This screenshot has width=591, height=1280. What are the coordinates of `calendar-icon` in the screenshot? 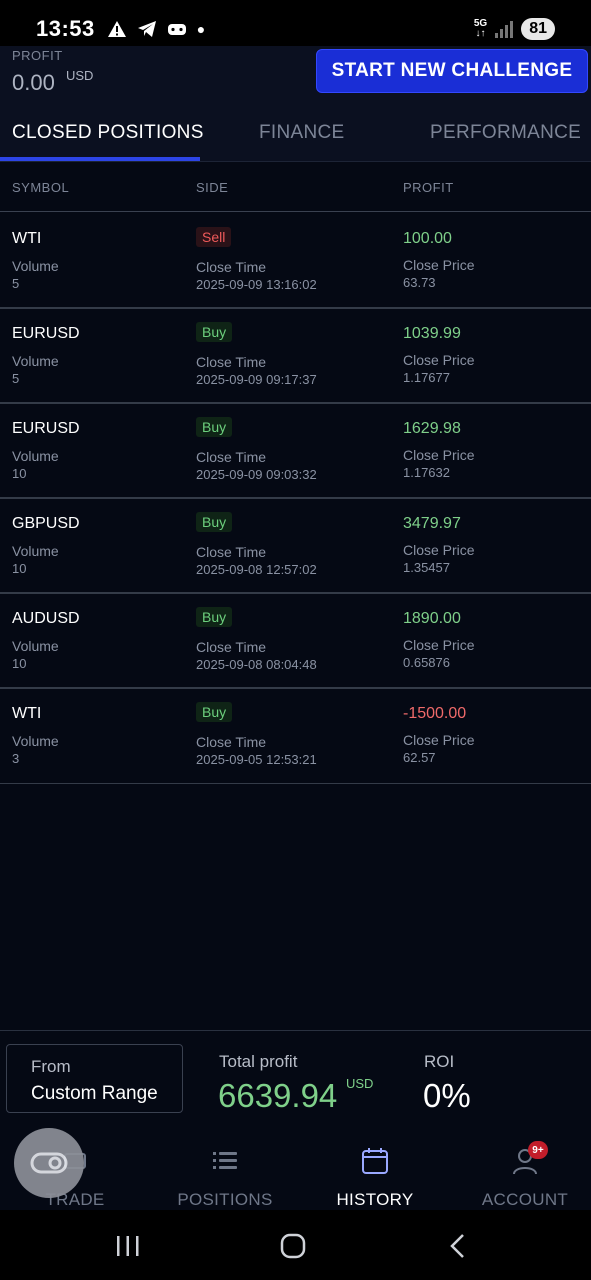 It's located at (375, 1161).